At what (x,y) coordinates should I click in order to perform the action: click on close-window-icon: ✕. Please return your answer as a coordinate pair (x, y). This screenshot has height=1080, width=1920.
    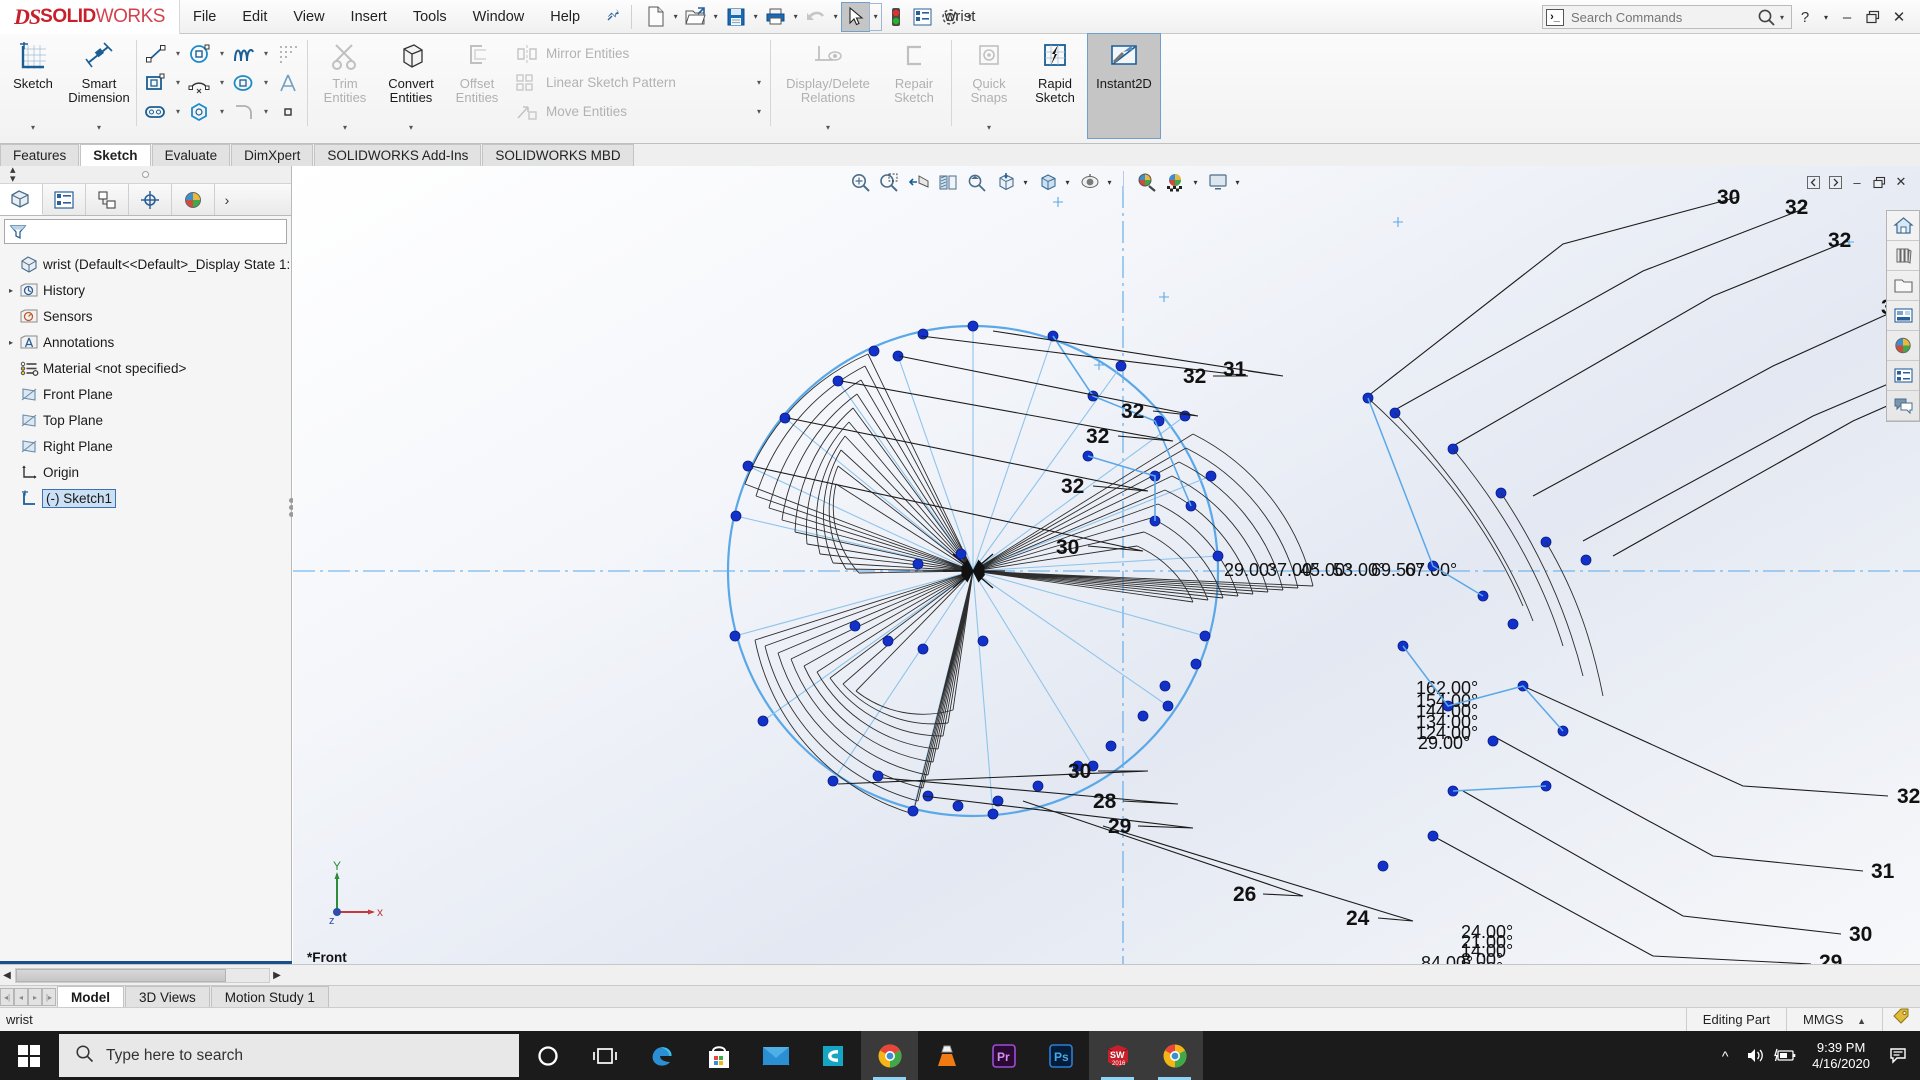
    Looking at the image, I should click on (1899, 17).